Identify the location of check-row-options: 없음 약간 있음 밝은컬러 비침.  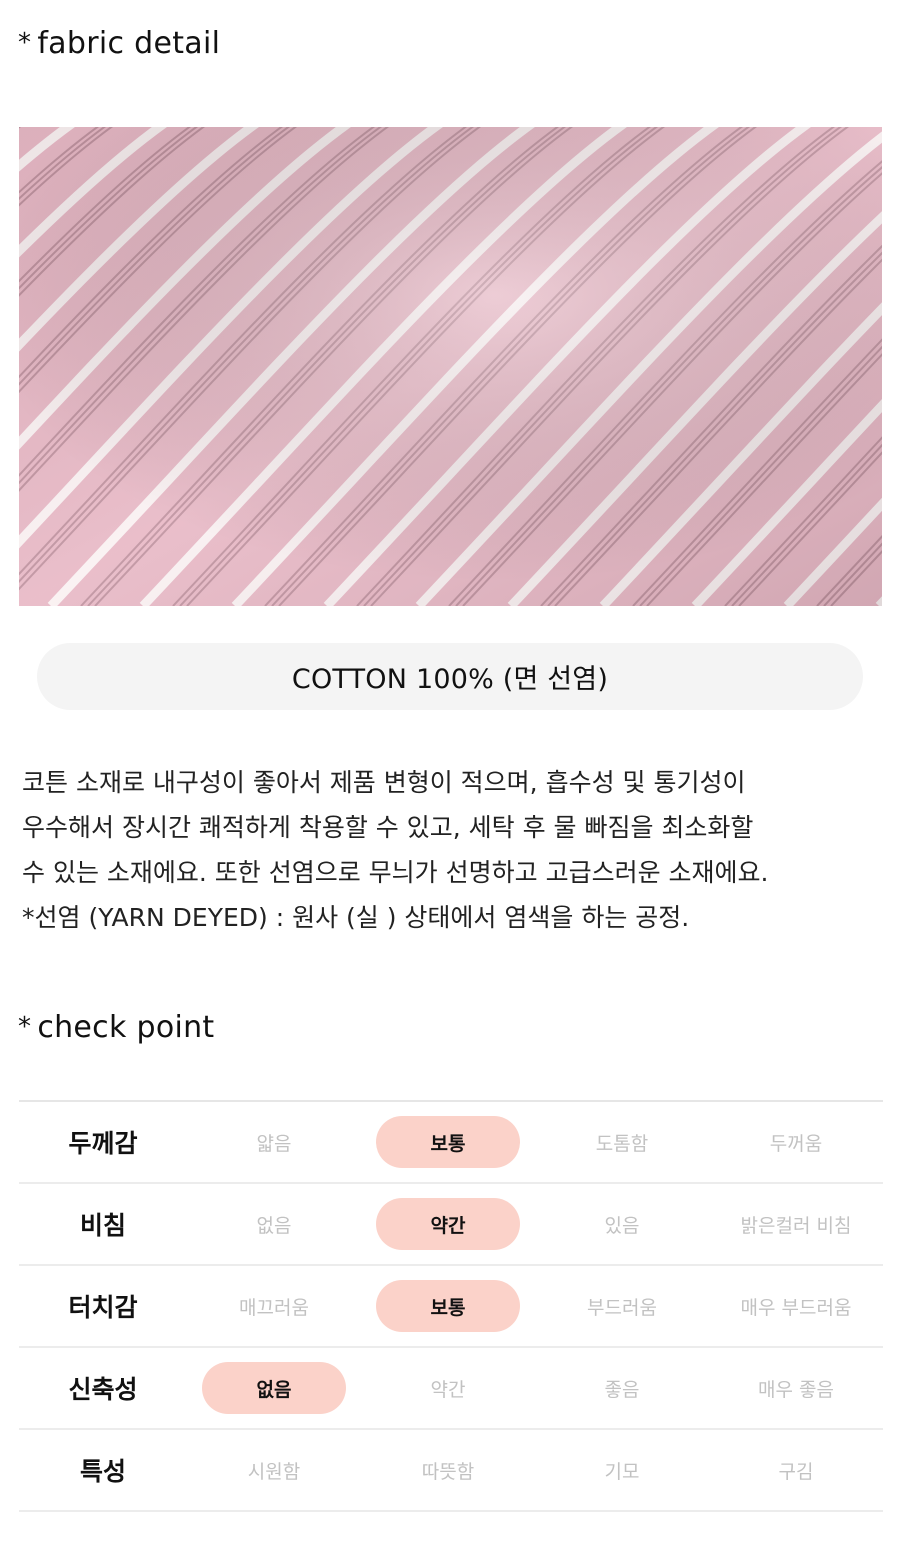
(535, 1224).